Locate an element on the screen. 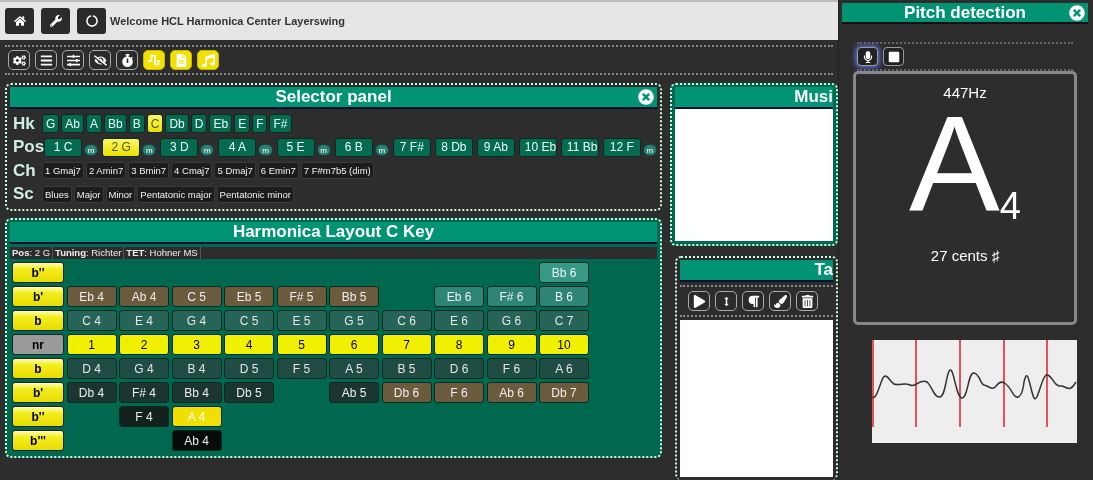 This screenshot has height=480, width=1093. note-cell: B 5 is located at coordinates (406, 368).